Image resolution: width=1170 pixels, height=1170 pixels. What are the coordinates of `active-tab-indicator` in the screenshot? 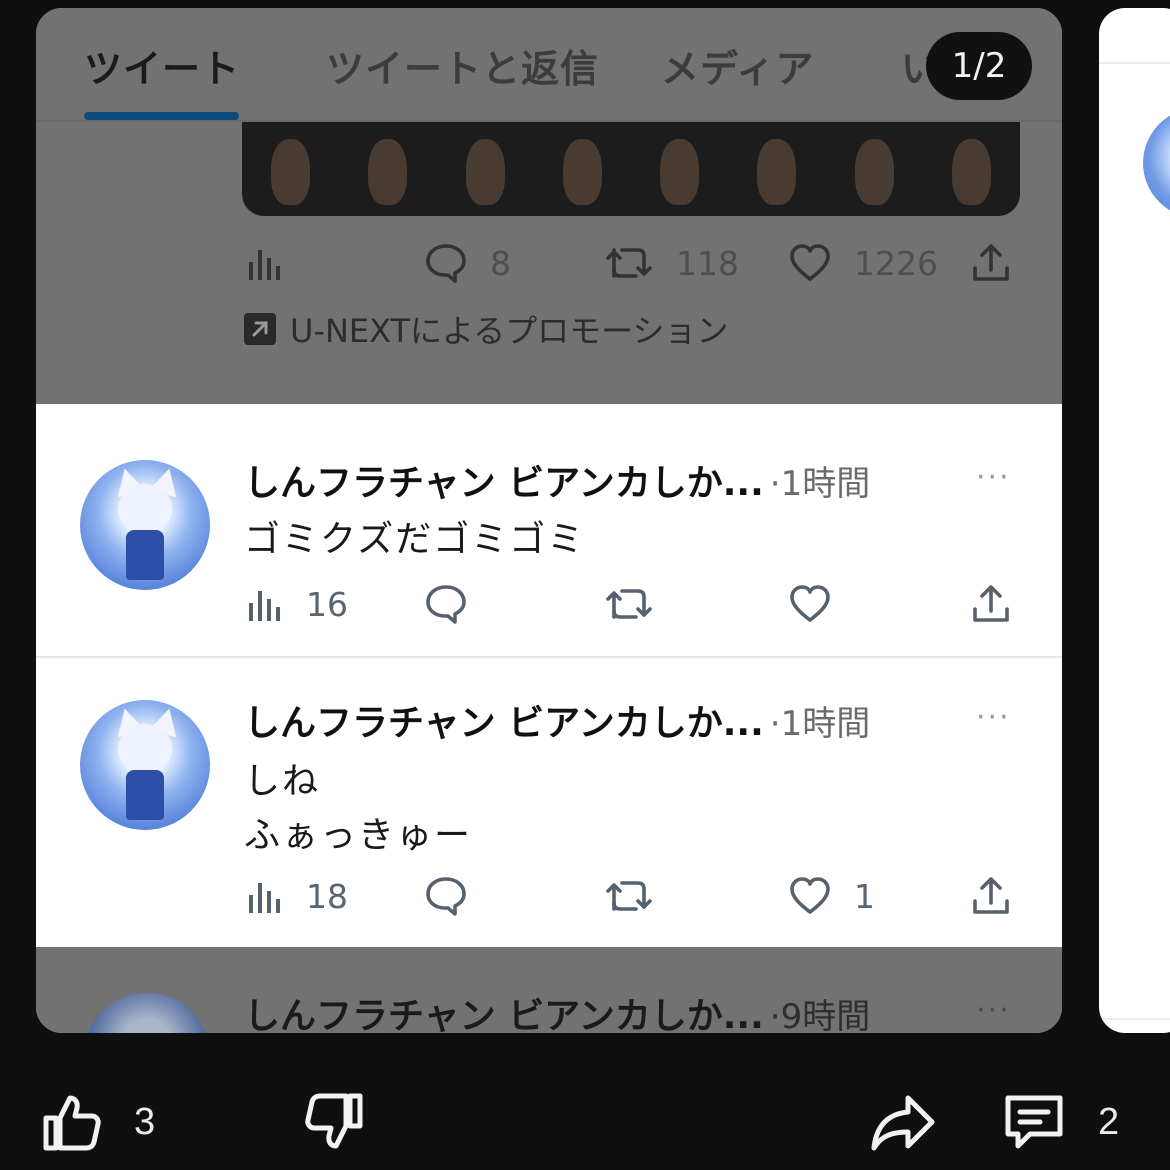 It's located at (161, 116).